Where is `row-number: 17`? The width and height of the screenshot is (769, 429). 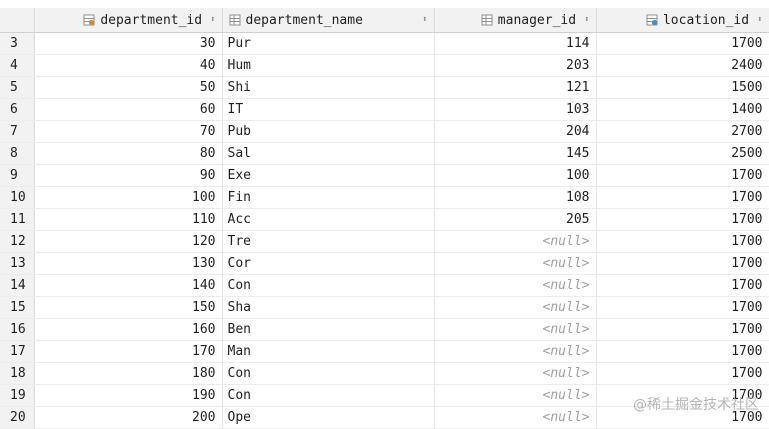
row-number: 17 is located at coordinates (17, 351).